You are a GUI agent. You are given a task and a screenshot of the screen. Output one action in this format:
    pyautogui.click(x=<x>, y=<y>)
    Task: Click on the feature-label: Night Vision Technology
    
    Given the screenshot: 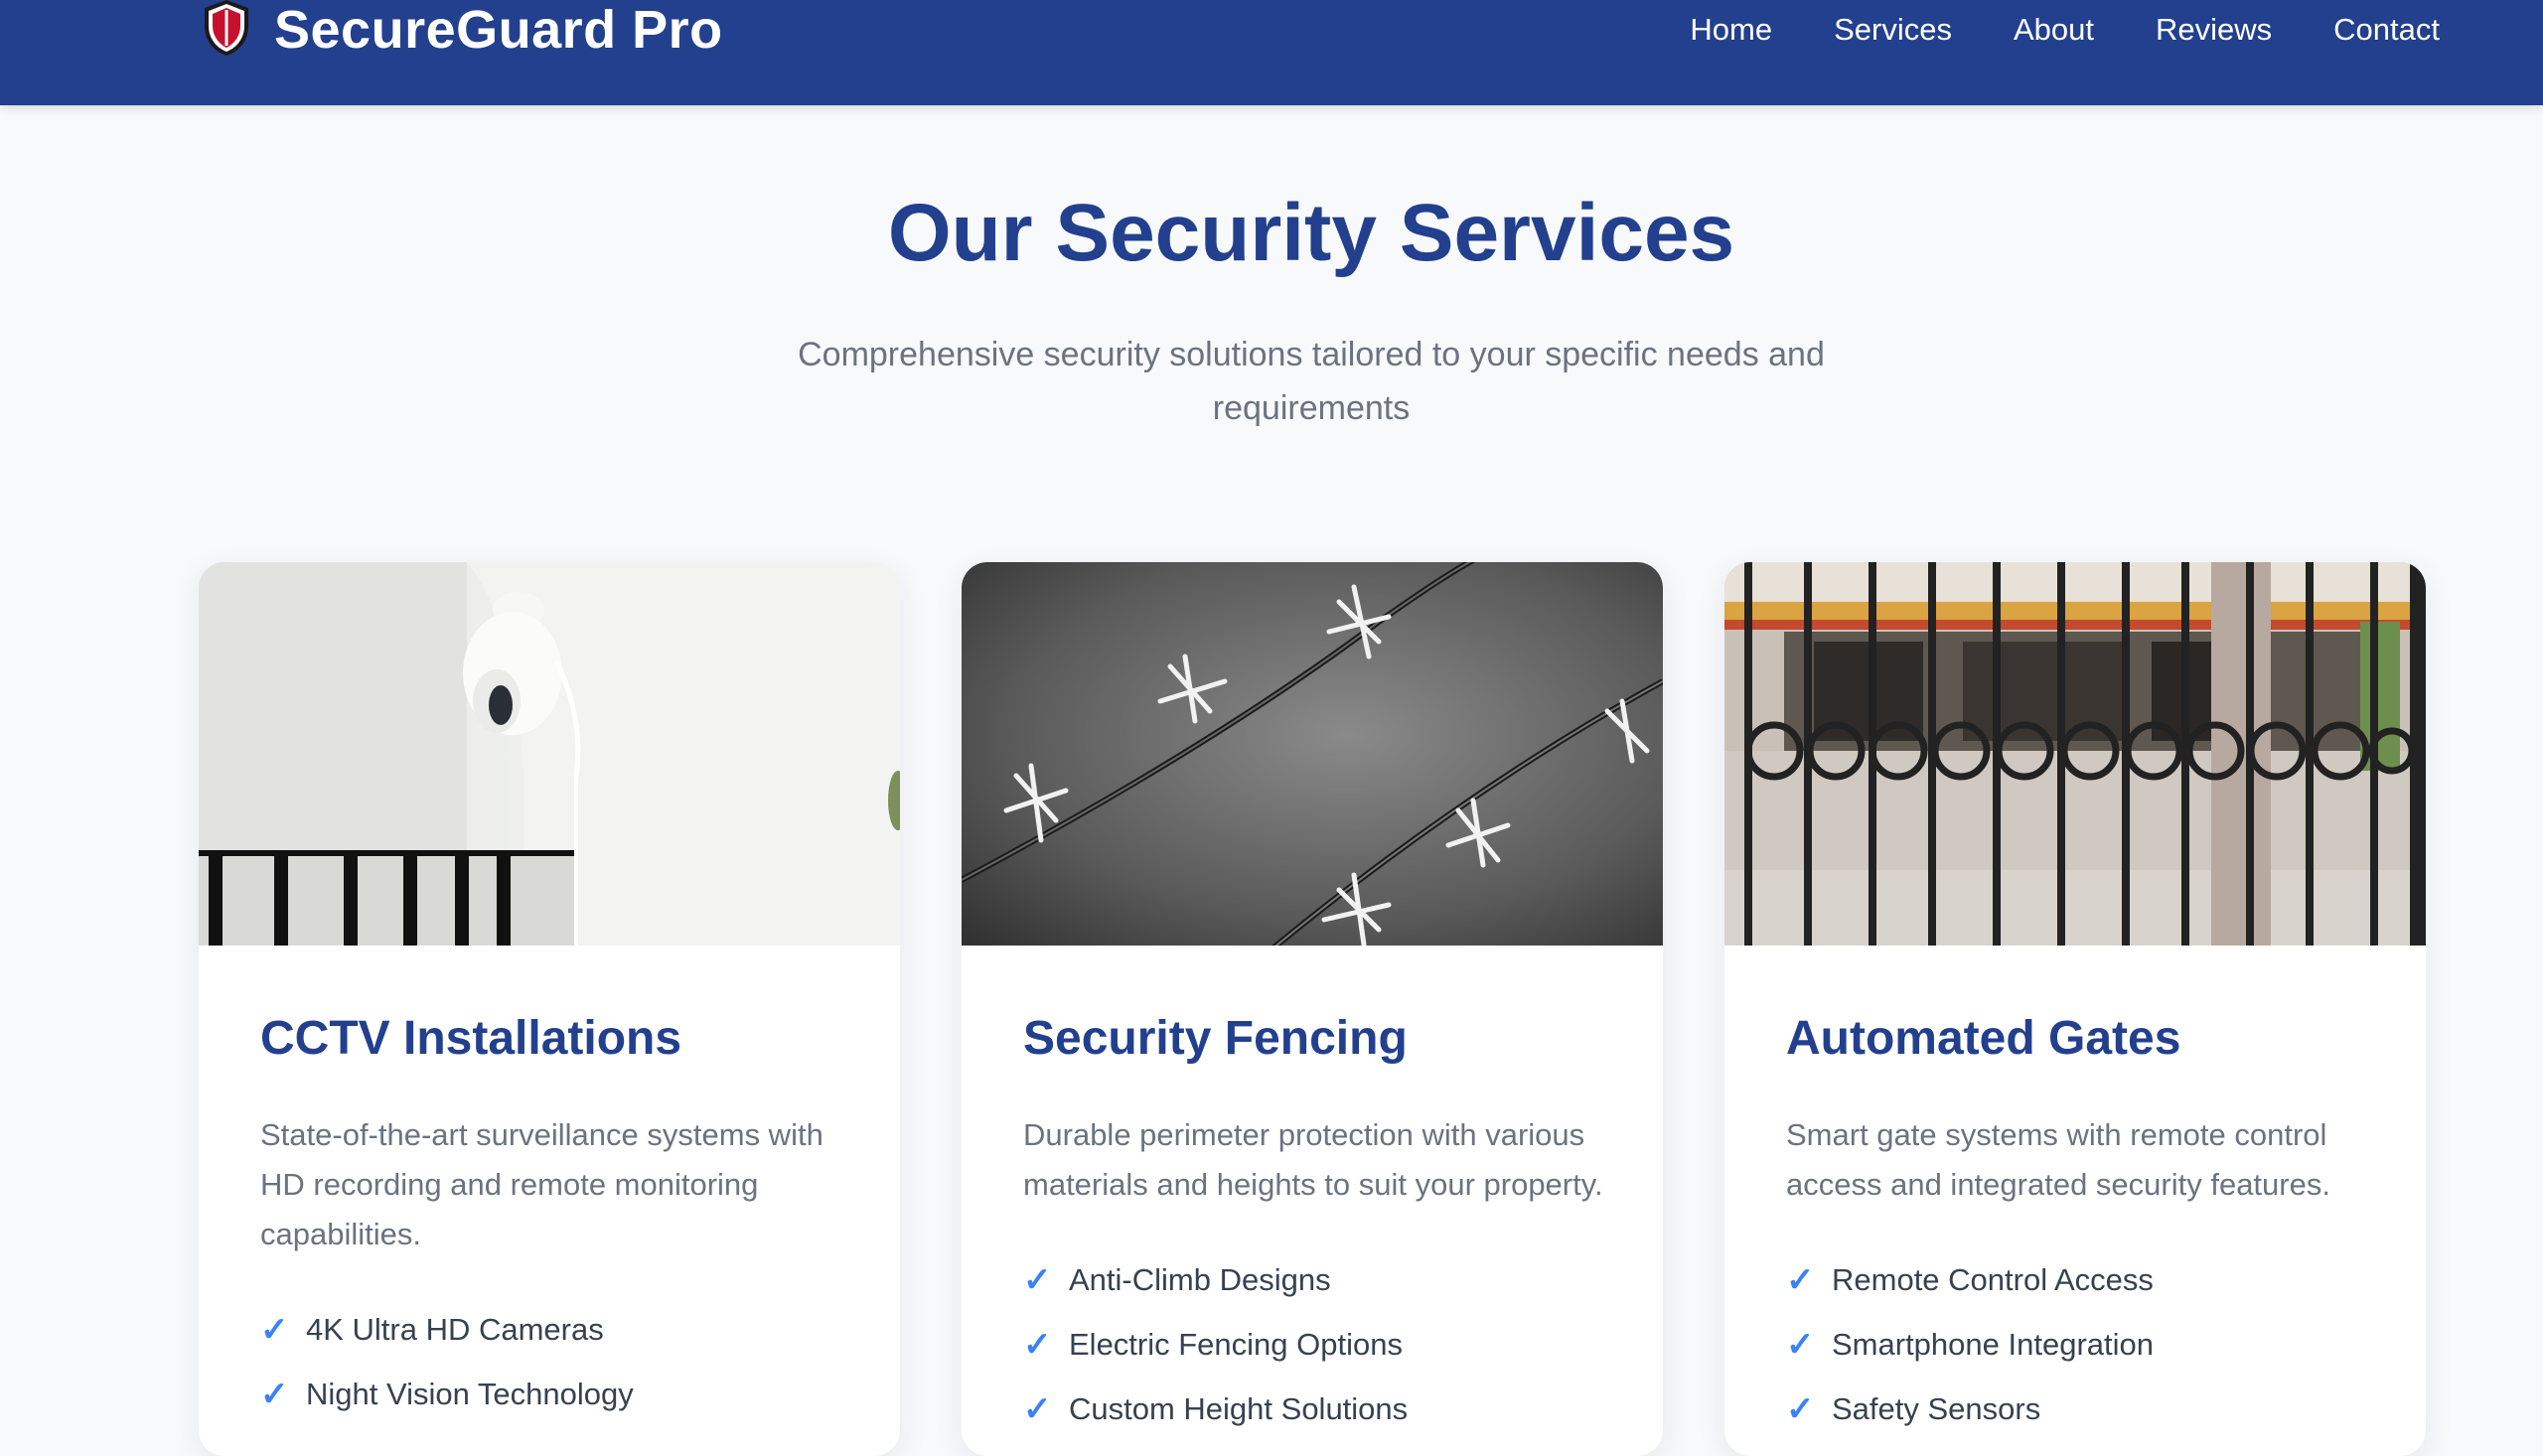 What is the action you would take?
    pyautogui.click(x=470, y=1393)
    